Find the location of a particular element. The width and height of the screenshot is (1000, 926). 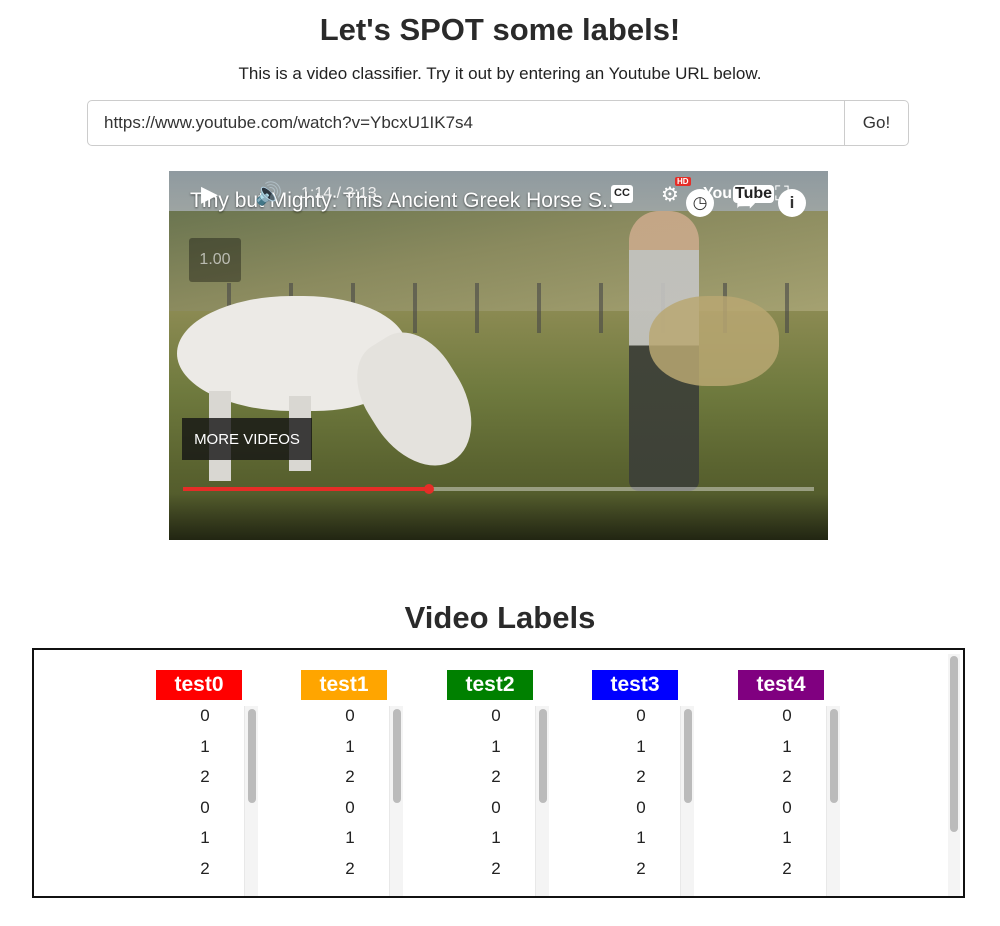

go-button: Go! is located at coordinates (877, 123).